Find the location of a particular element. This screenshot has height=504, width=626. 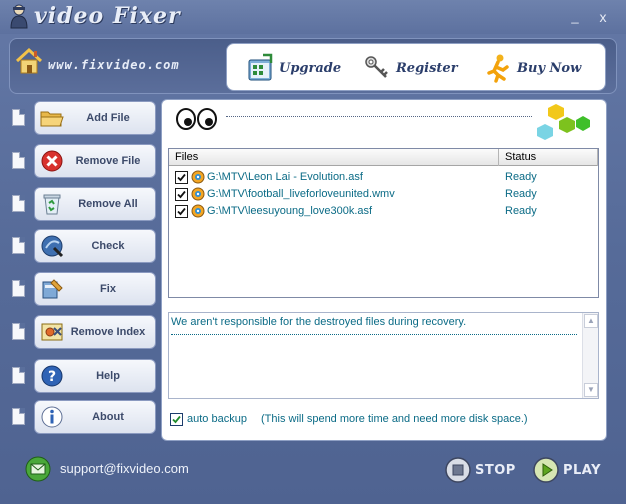

stop-button: STOP is located at coordinates (480, 470).